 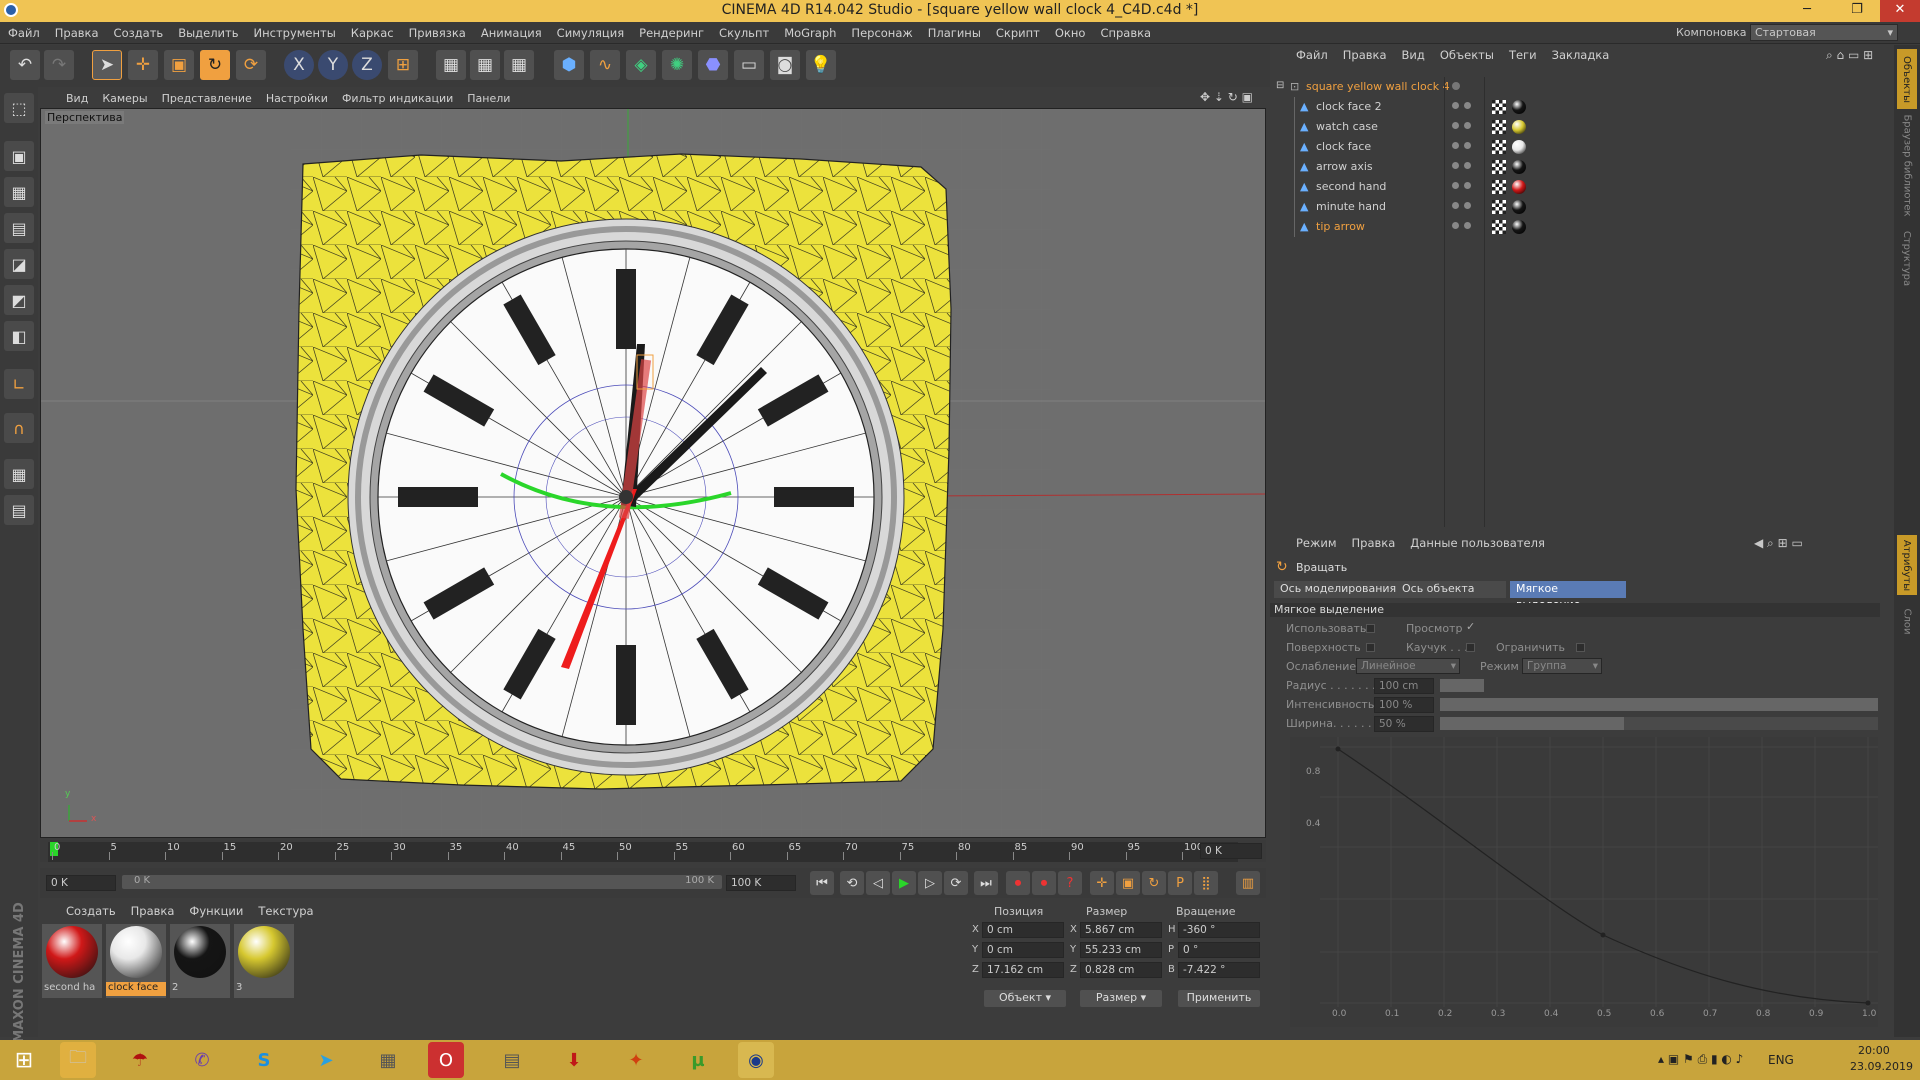 I want to click on select-tool-button: ➤, so click(x=107, y=65).